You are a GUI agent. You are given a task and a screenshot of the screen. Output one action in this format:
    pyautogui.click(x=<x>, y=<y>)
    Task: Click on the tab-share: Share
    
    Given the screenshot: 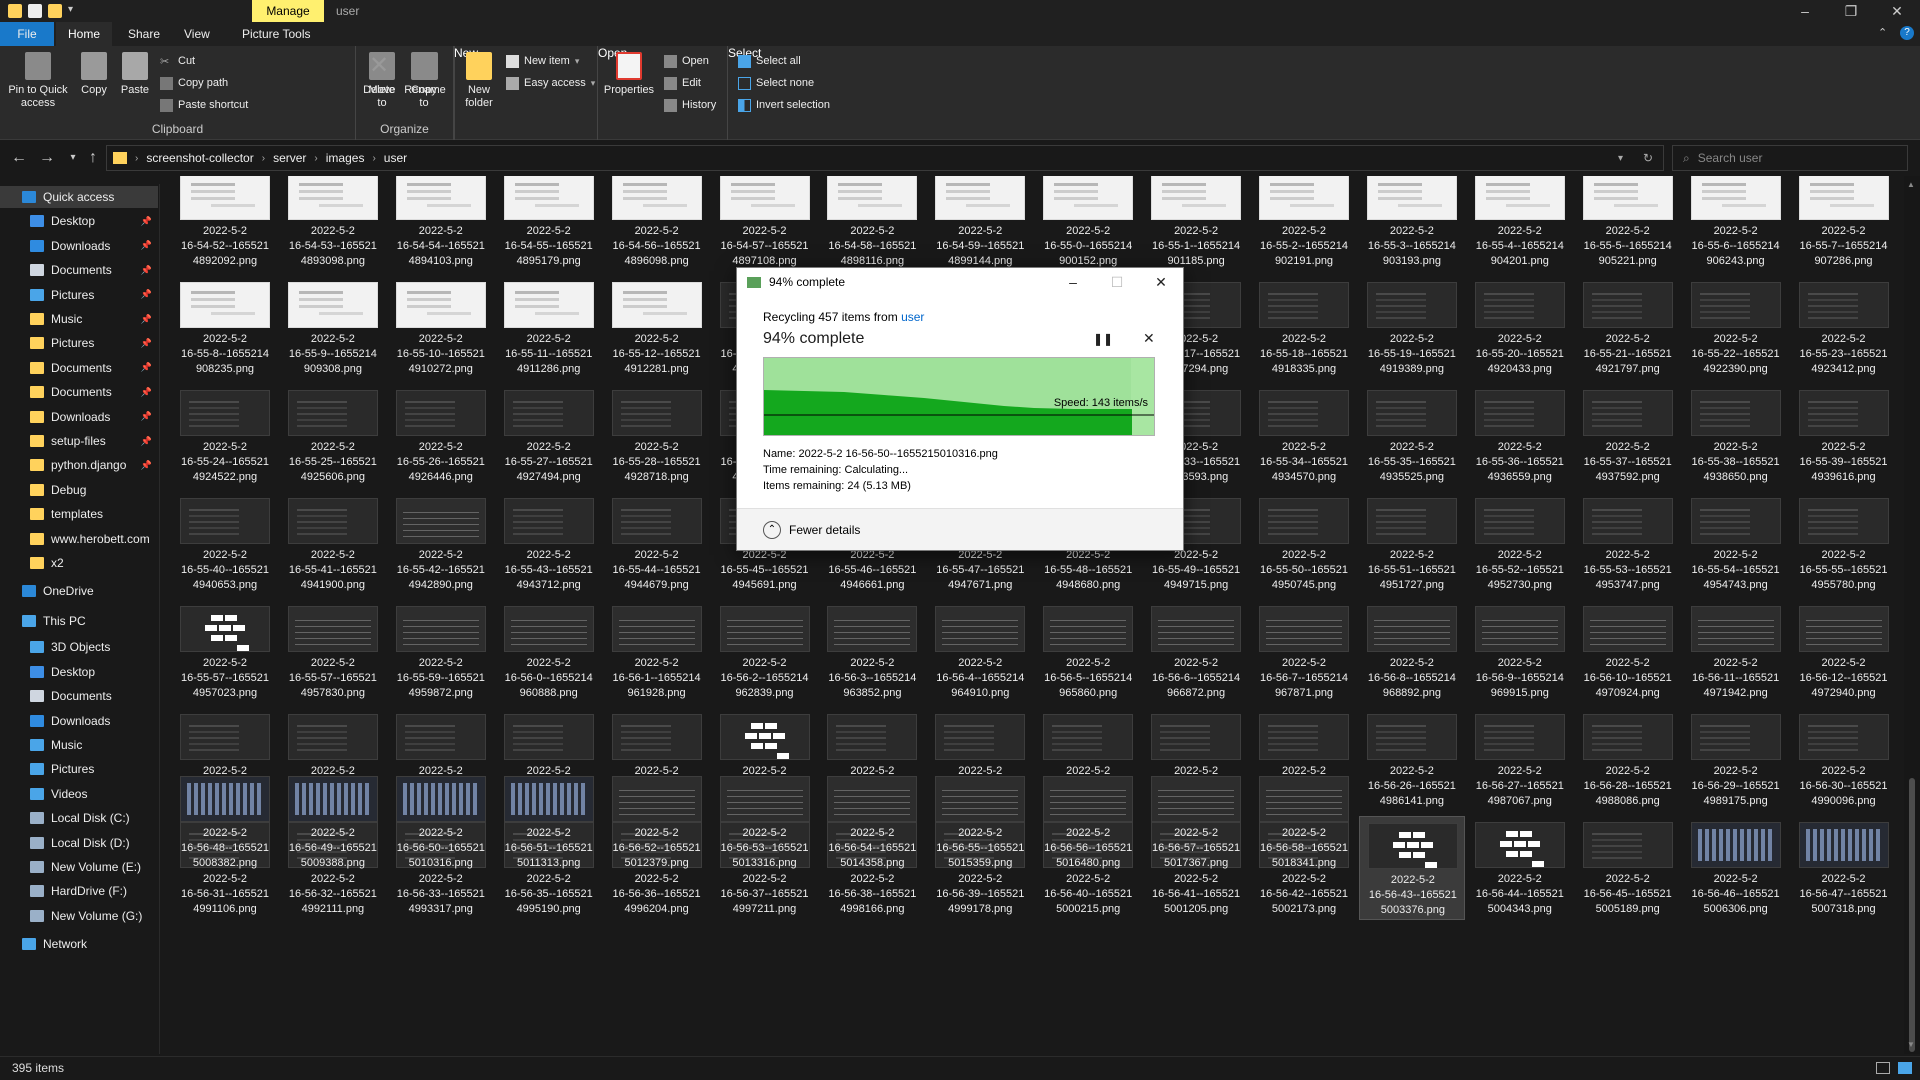 What is the action you would take?
    pyautogui.click(x=144, y=34)
    